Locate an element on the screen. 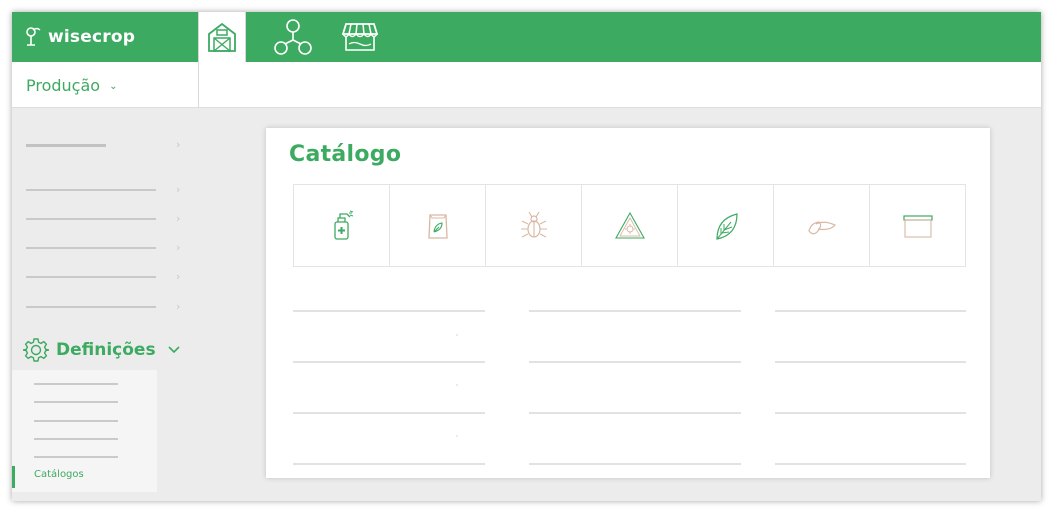  catalog-tiles is located at coordinates (629, 225).